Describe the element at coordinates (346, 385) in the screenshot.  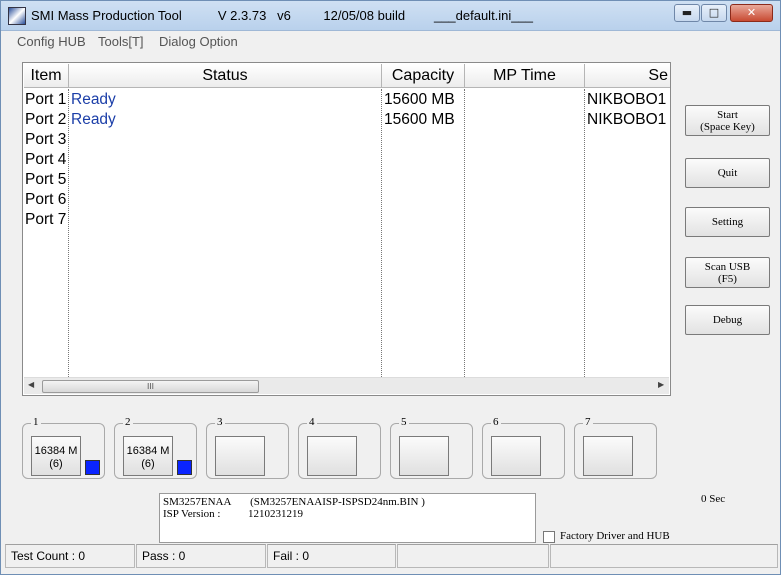
I see `horizontal-scrollbar: ◀ III ▶` at that location.